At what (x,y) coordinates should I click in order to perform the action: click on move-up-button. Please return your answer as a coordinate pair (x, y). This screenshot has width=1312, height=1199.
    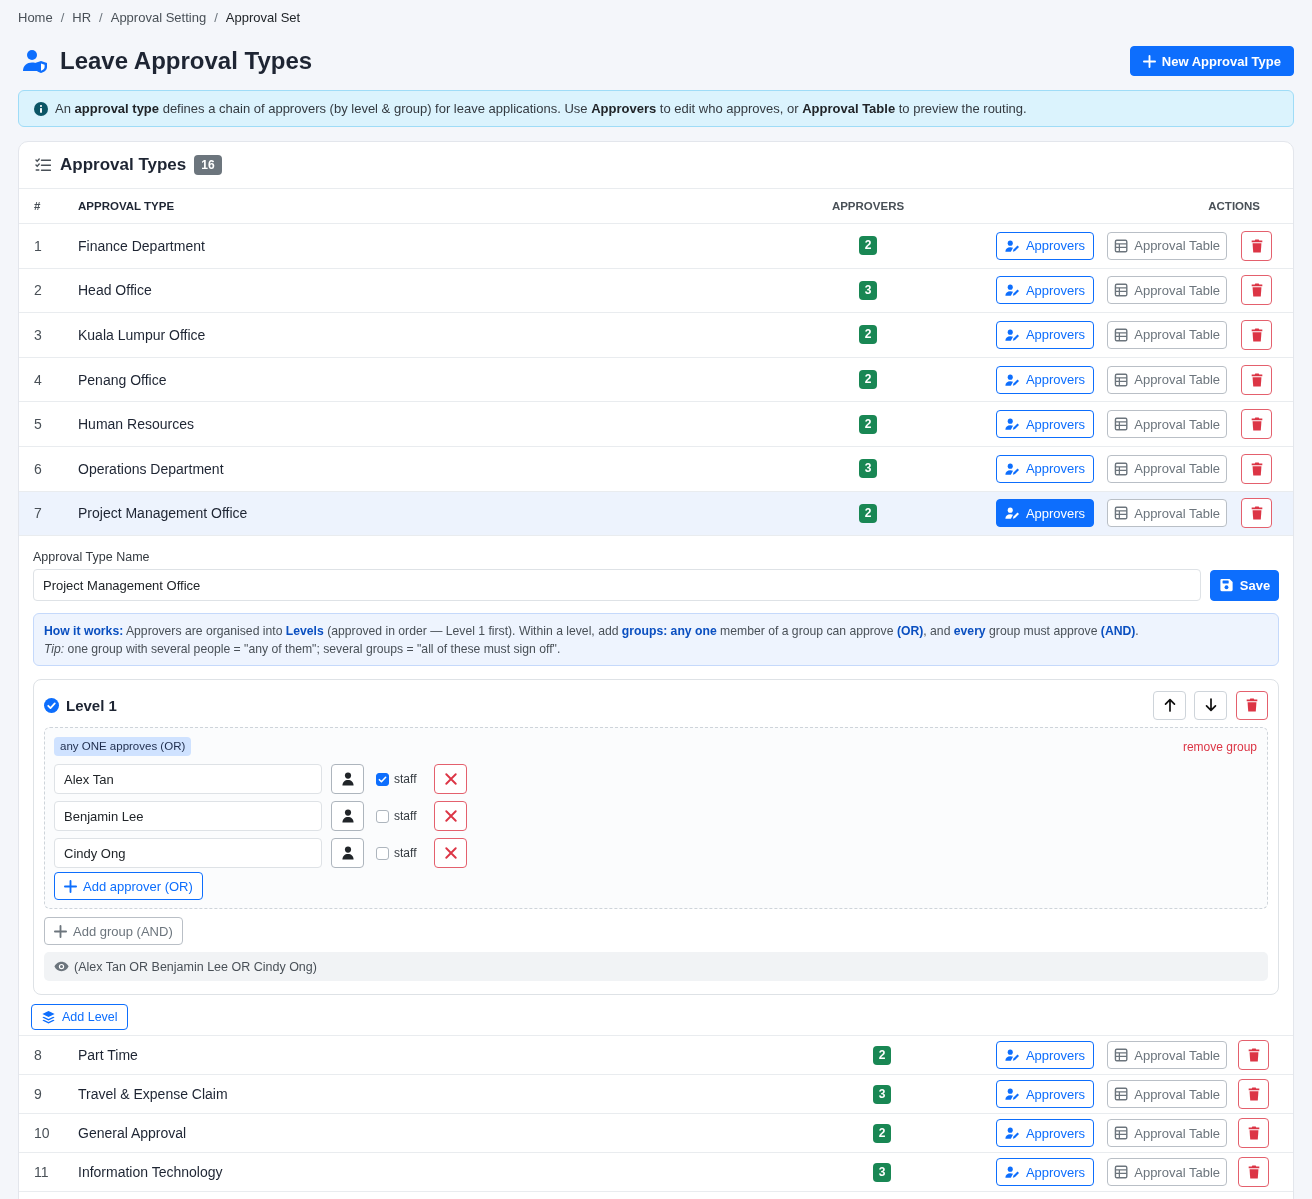
    Looking at the image, I should click on (1169, 705).